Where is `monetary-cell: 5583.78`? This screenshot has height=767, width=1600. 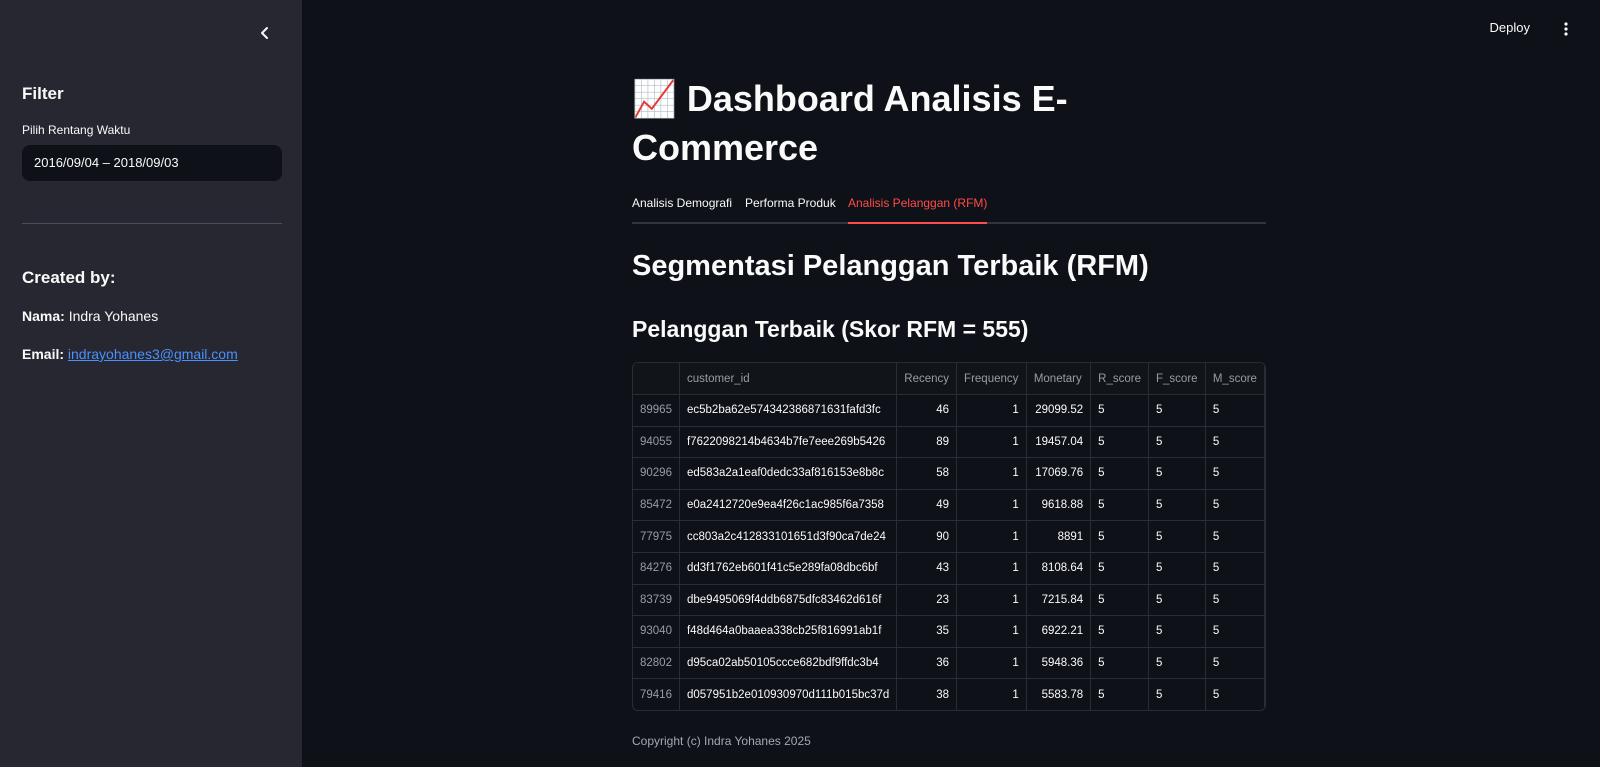 monetary-cell: 5583.78 is located at coordinates (1059, 694).